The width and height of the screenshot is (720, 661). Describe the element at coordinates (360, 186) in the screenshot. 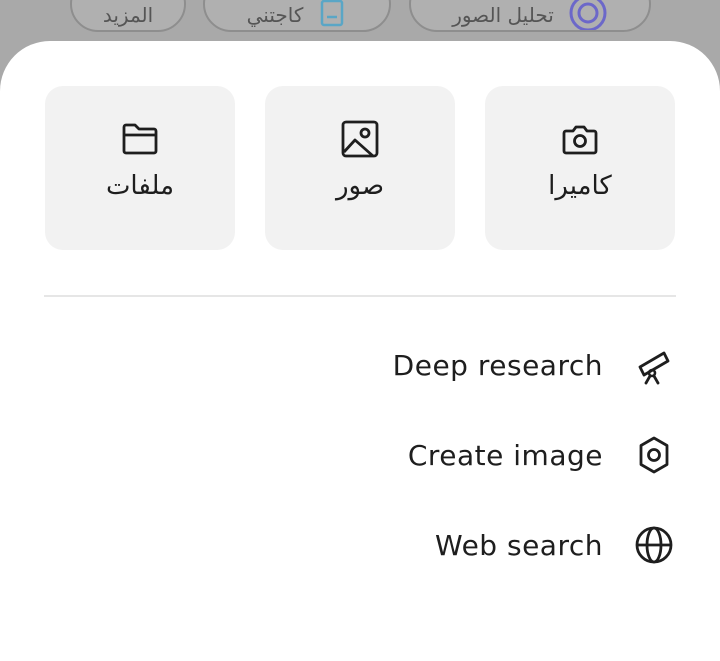

I see `photos-label: صور` at that location.